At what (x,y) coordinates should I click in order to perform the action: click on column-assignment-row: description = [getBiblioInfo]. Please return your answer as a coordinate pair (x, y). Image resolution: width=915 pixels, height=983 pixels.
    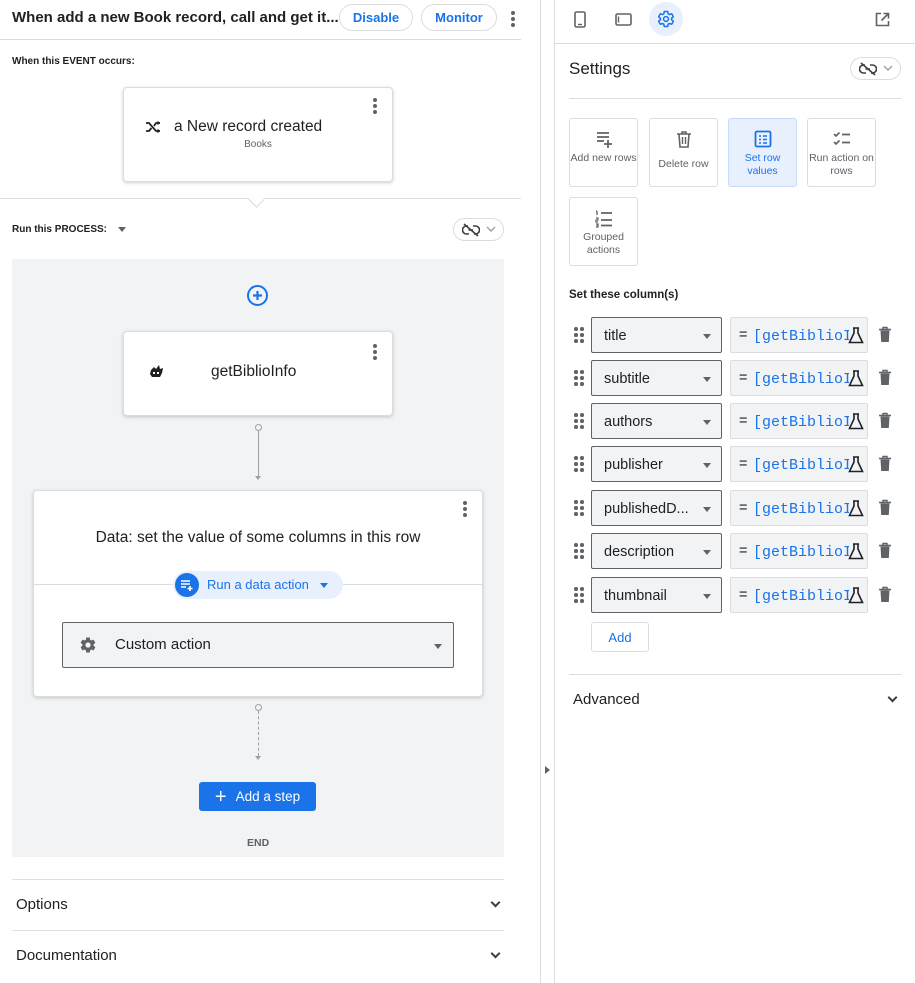
    Looking at the image, I should click on (739, 551).